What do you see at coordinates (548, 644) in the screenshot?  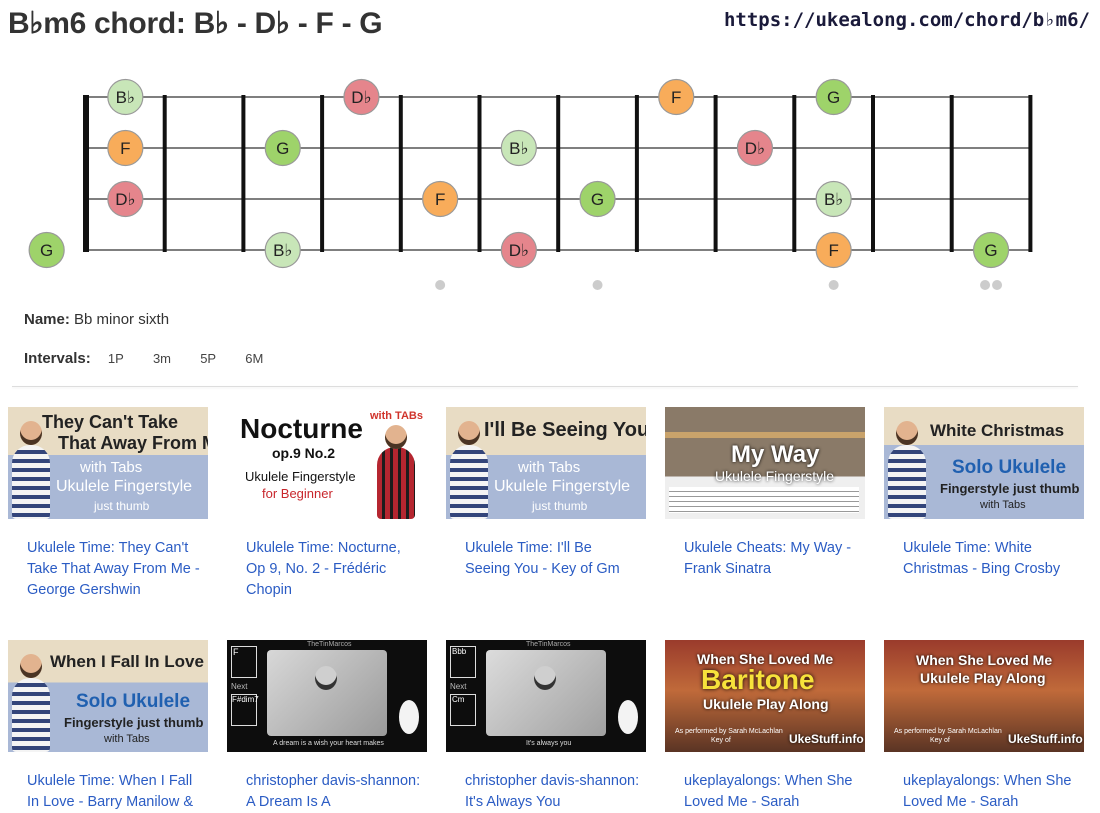 I see `channel-brand: TheTinMarcos` at bounding box center [548, 644].